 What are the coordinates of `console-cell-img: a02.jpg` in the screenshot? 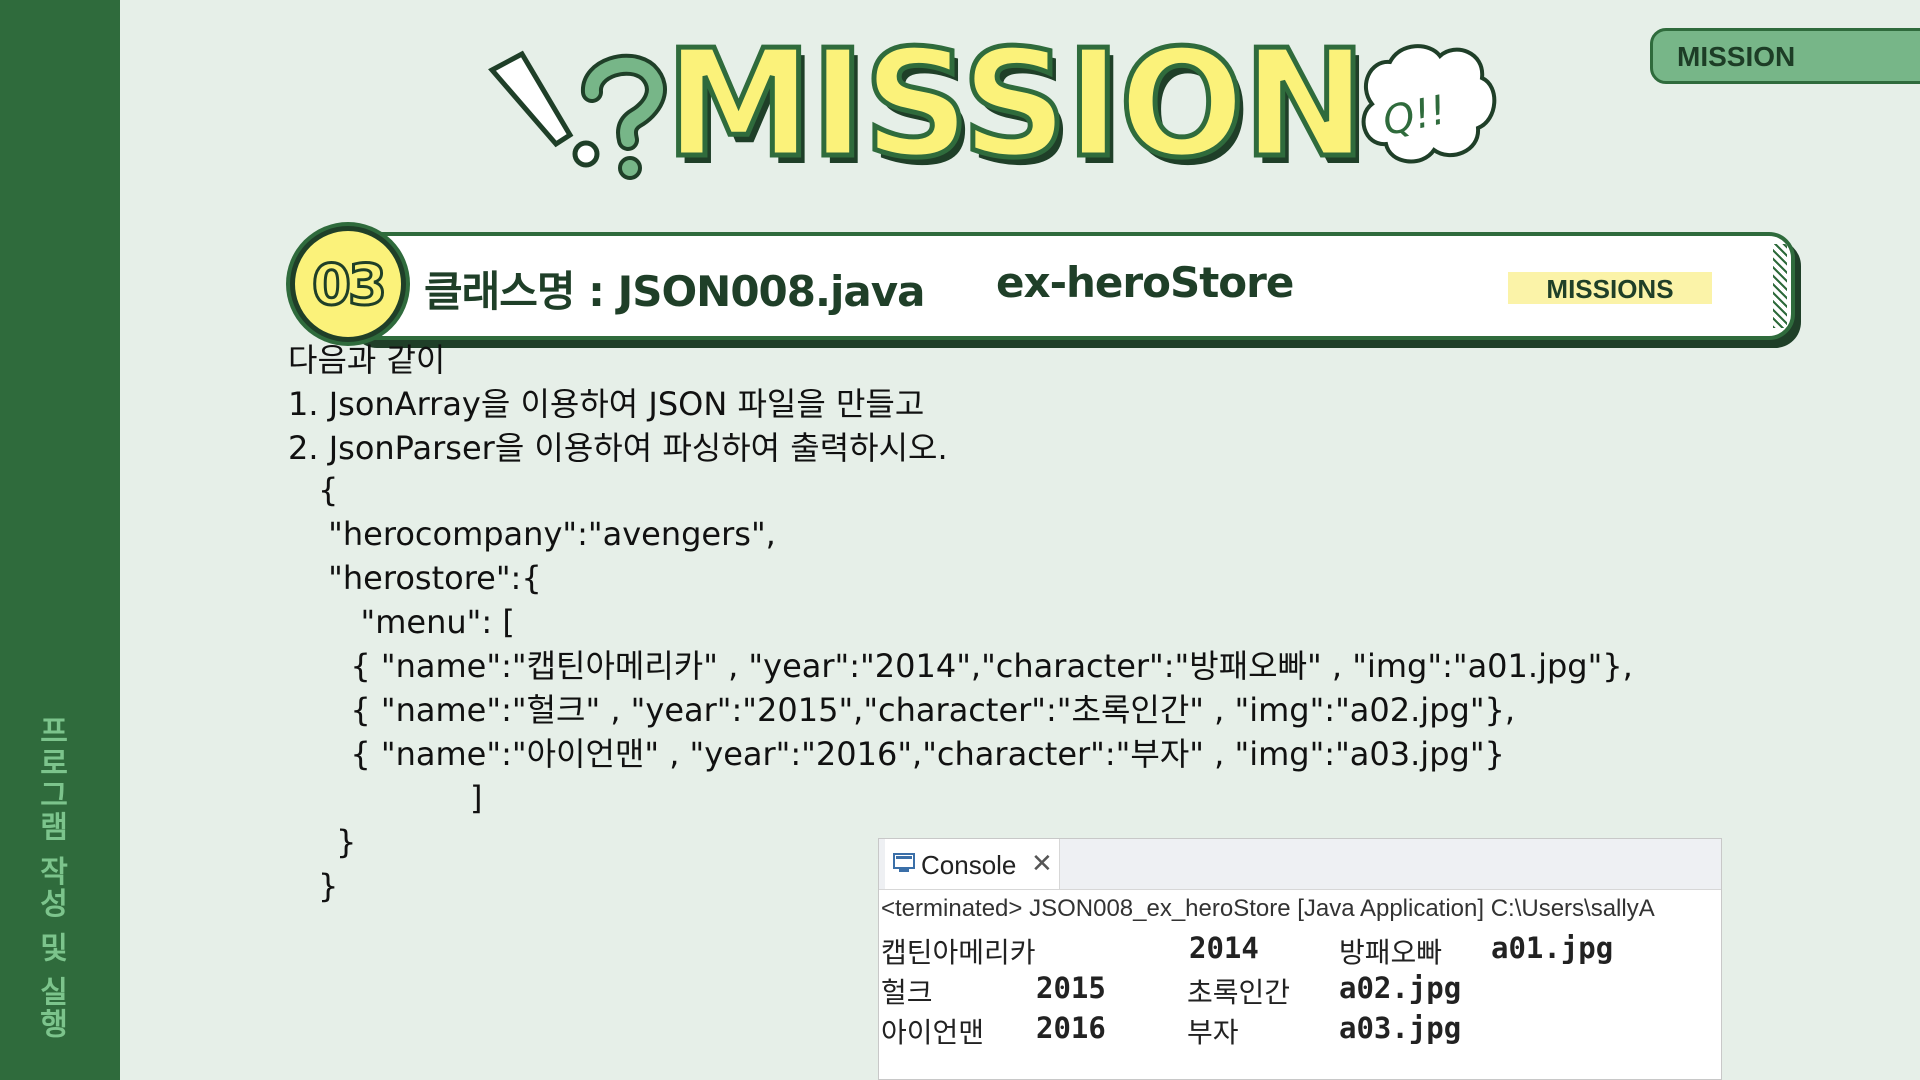 It's located at (1400, 988).